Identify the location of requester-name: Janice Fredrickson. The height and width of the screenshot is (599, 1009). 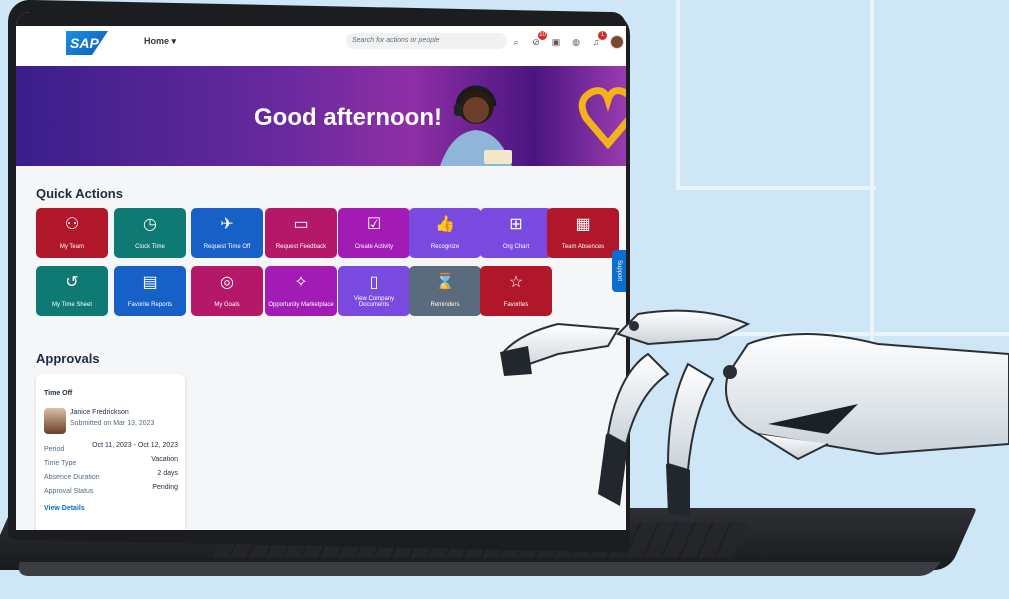
(99, 412).